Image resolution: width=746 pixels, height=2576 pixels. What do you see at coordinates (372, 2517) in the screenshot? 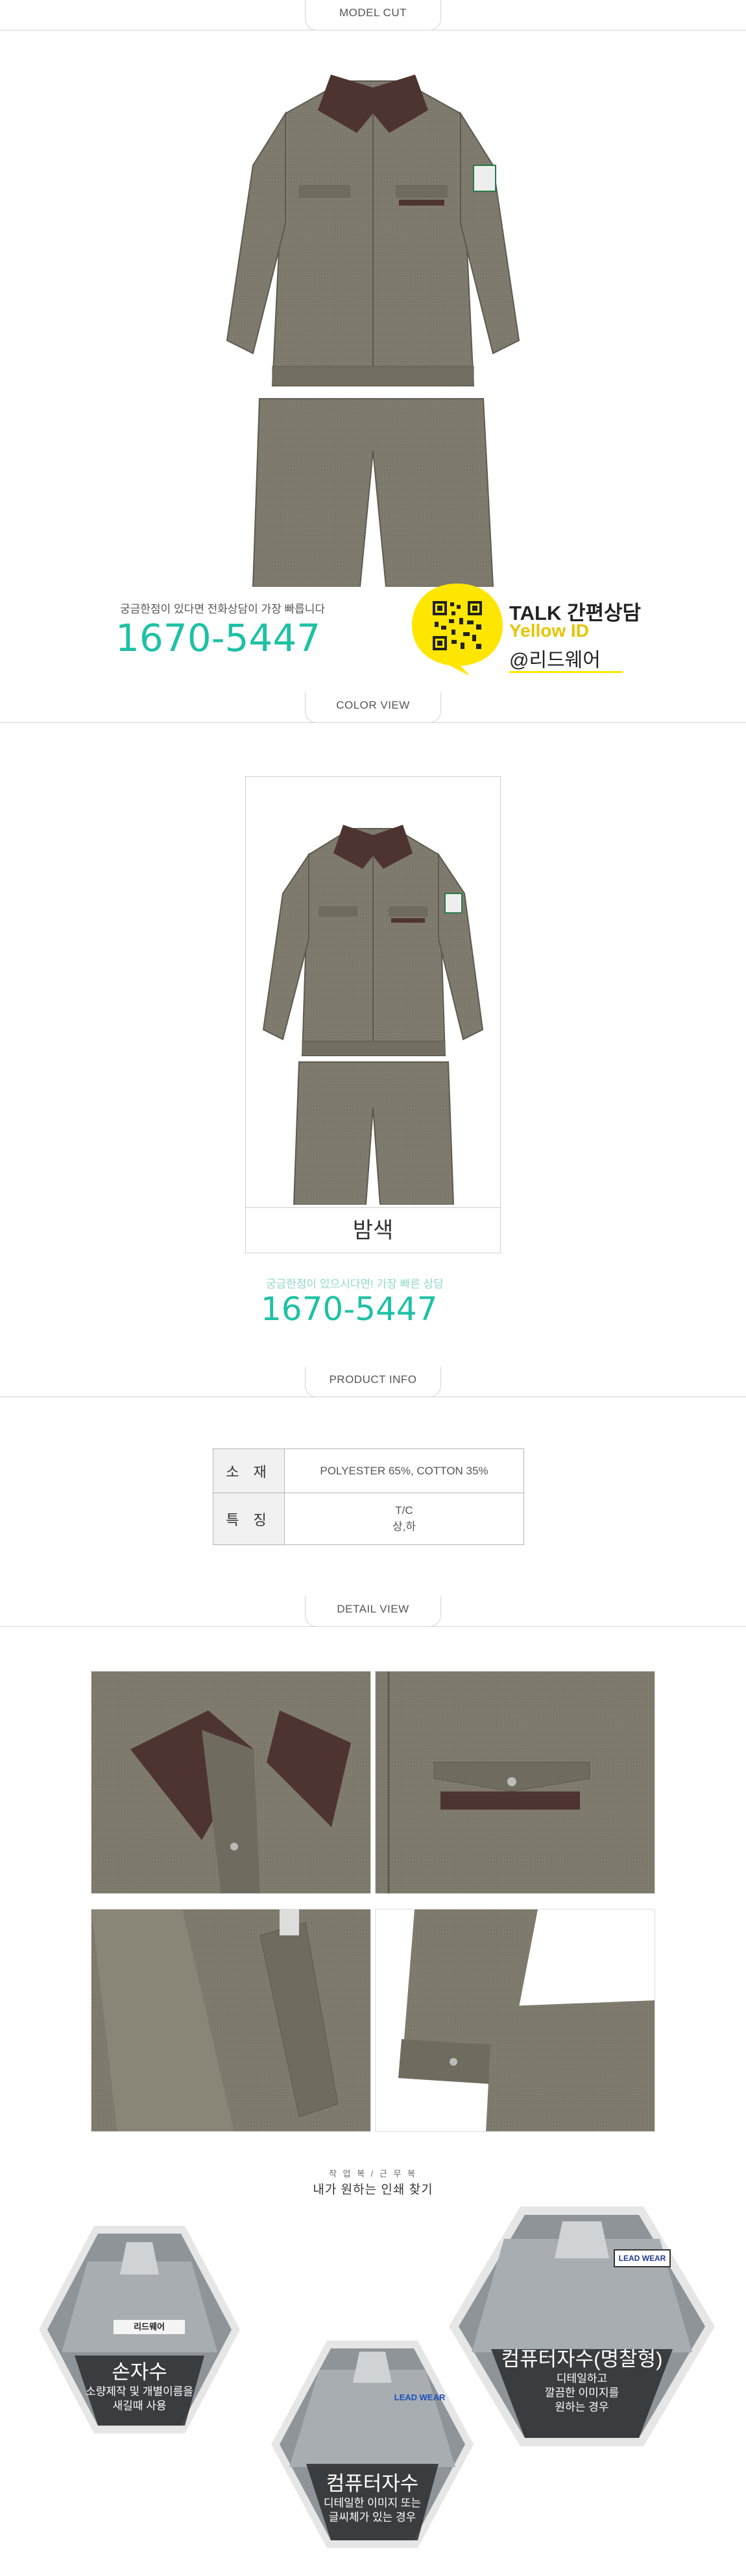
I see `card-desc: 글씨체가 있는 경우` at bounding box center [372, 2517].